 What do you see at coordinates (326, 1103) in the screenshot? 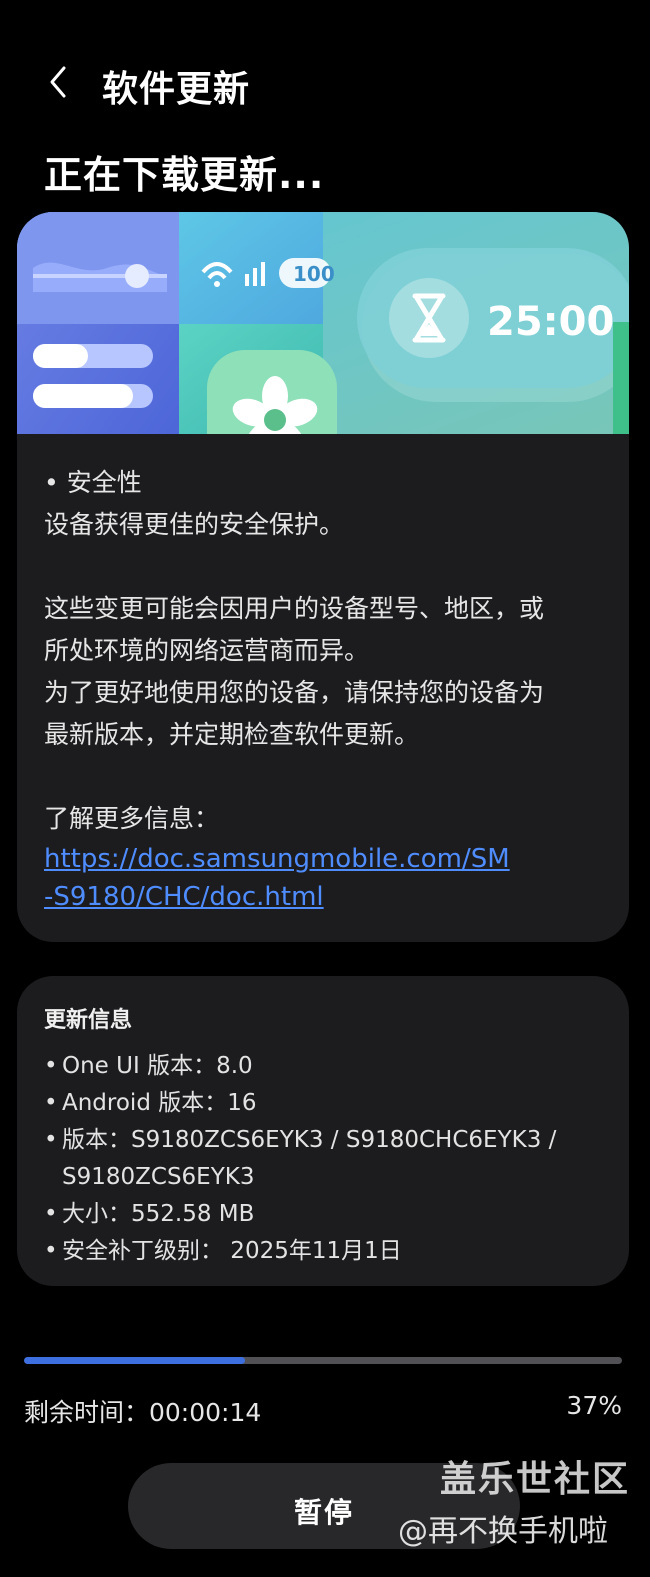
I see `android-version: Android 版本：16` at bounding box center [326, 1103].